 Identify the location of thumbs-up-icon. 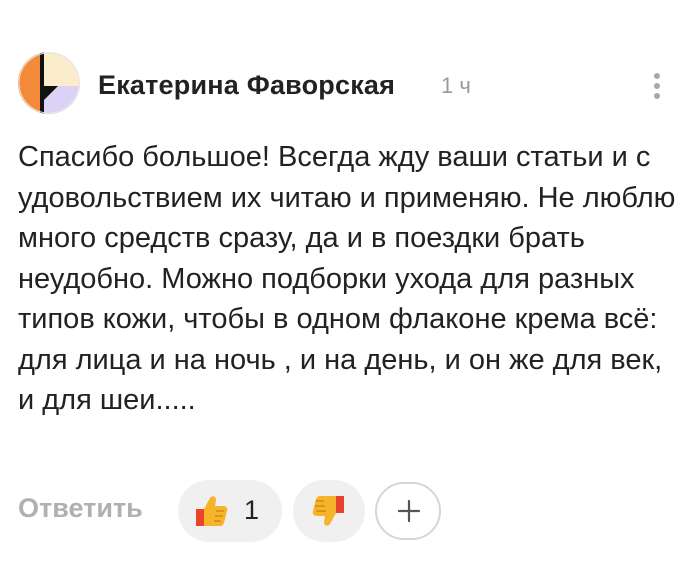
(212, 511).